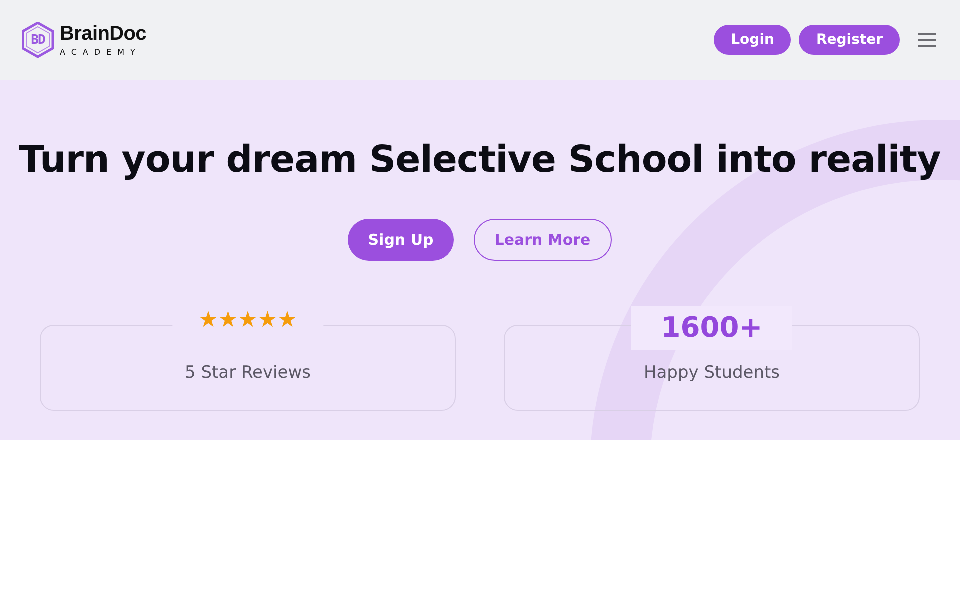 The image size is (960, 600). I want to click on stat-number: 1600+, so click(712, 328).